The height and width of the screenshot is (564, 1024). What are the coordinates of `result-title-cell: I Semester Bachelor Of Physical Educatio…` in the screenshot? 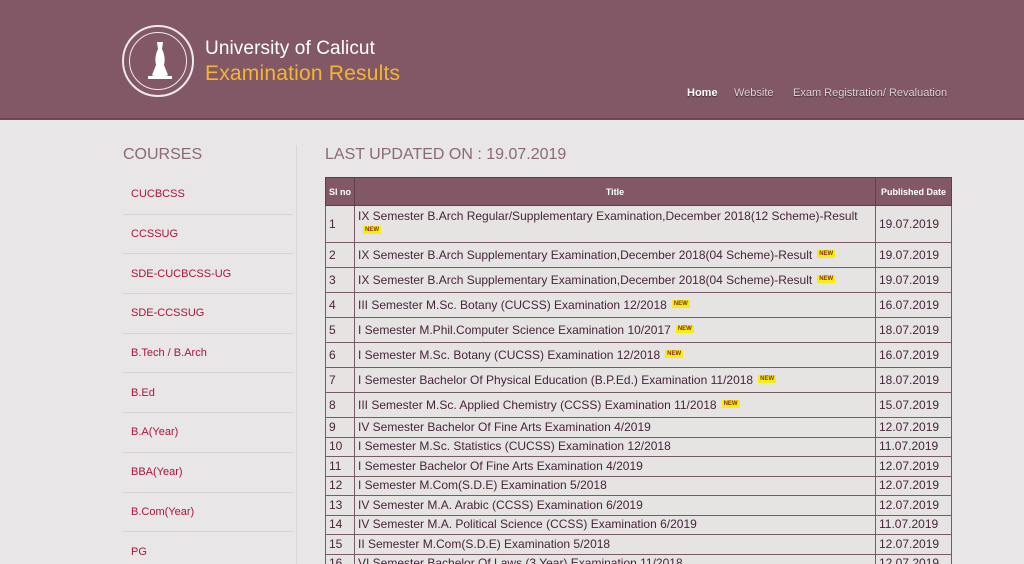 It's located at (615, 380).